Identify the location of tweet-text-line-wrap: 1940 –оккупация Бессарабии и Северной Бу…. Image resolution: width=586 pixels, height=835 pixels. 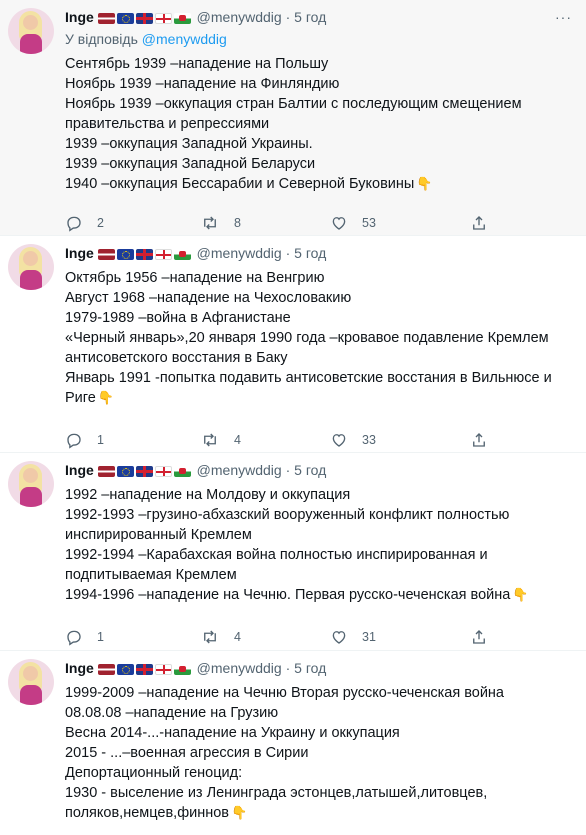
(322, 184).